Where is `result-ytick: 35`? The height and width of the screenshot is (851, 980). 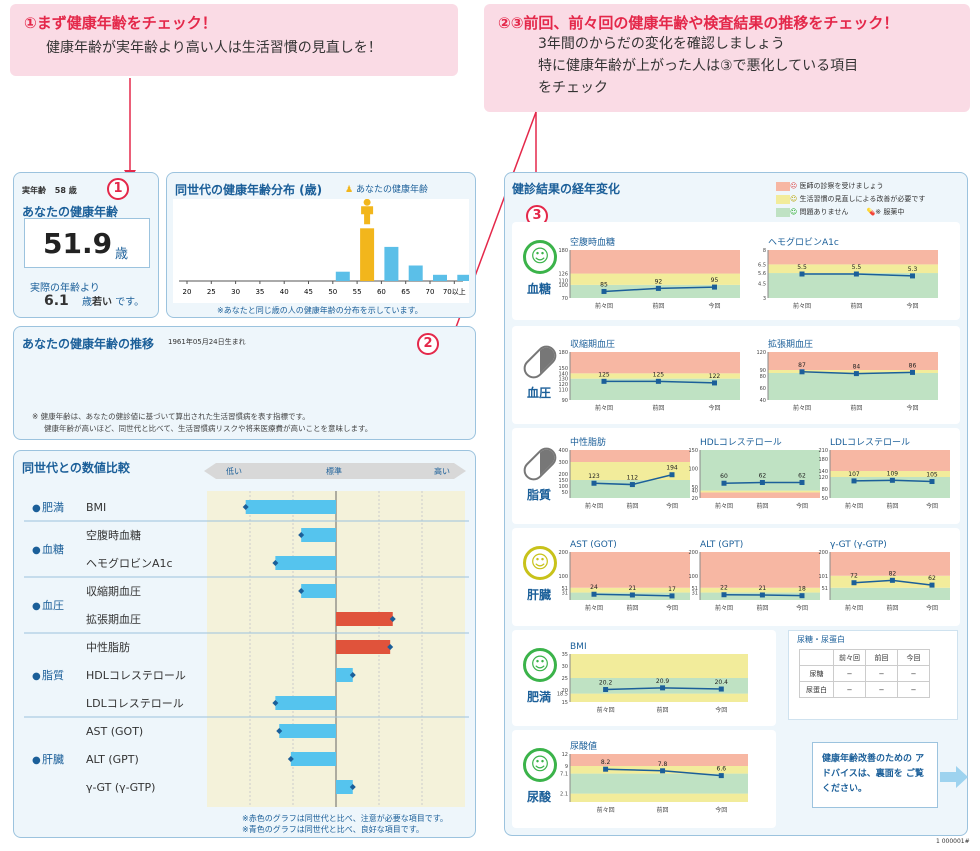 result-ytick: 35 is located at coordinates (565, 655).